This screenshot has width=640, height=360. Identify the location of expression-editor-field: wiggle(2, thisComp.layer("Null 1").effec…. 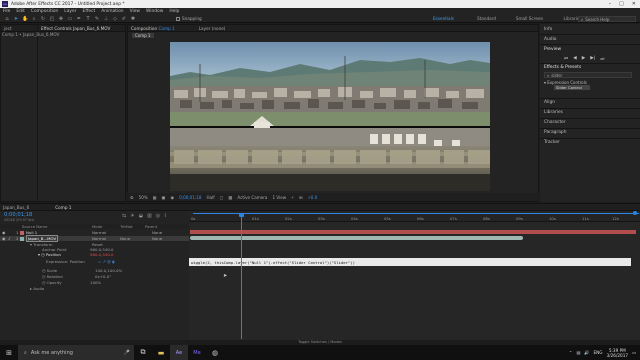
(410, 262).